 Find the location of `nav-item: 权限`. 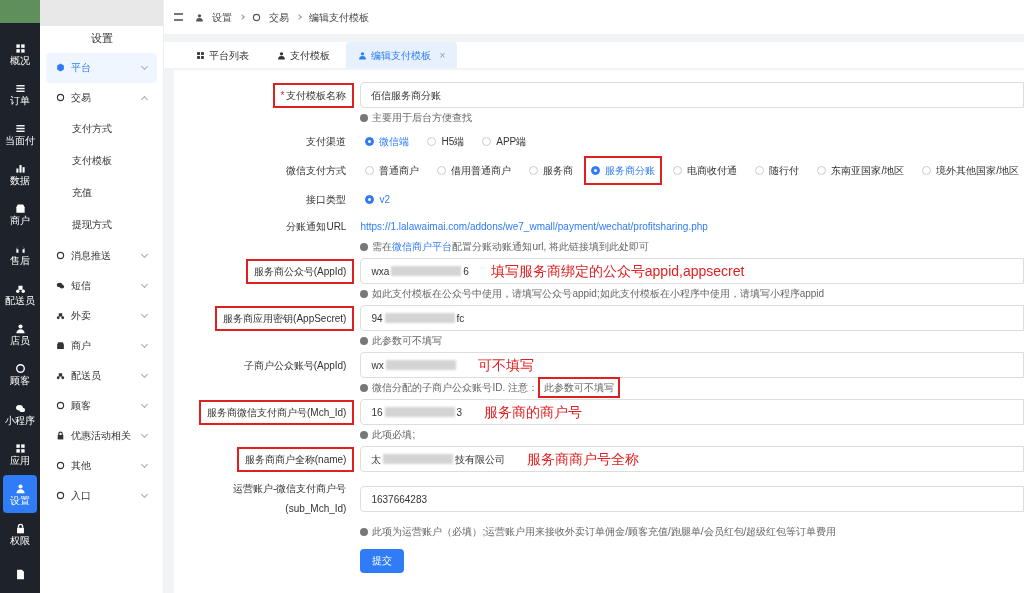

nav-item: 权限 is located at coordinates (20, 534).